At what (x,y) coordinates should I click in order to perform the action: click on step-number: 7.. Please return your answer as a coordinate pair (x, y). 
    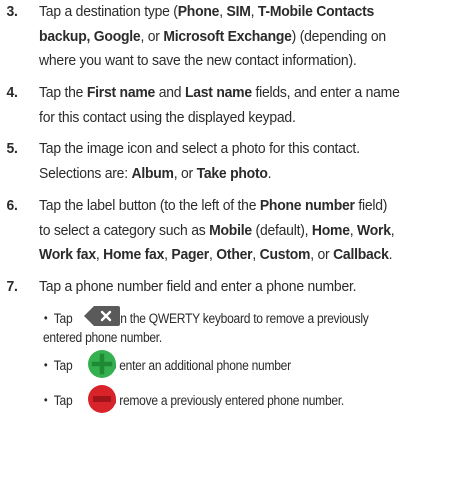
    Looking at the image, I should click on (12, 286).